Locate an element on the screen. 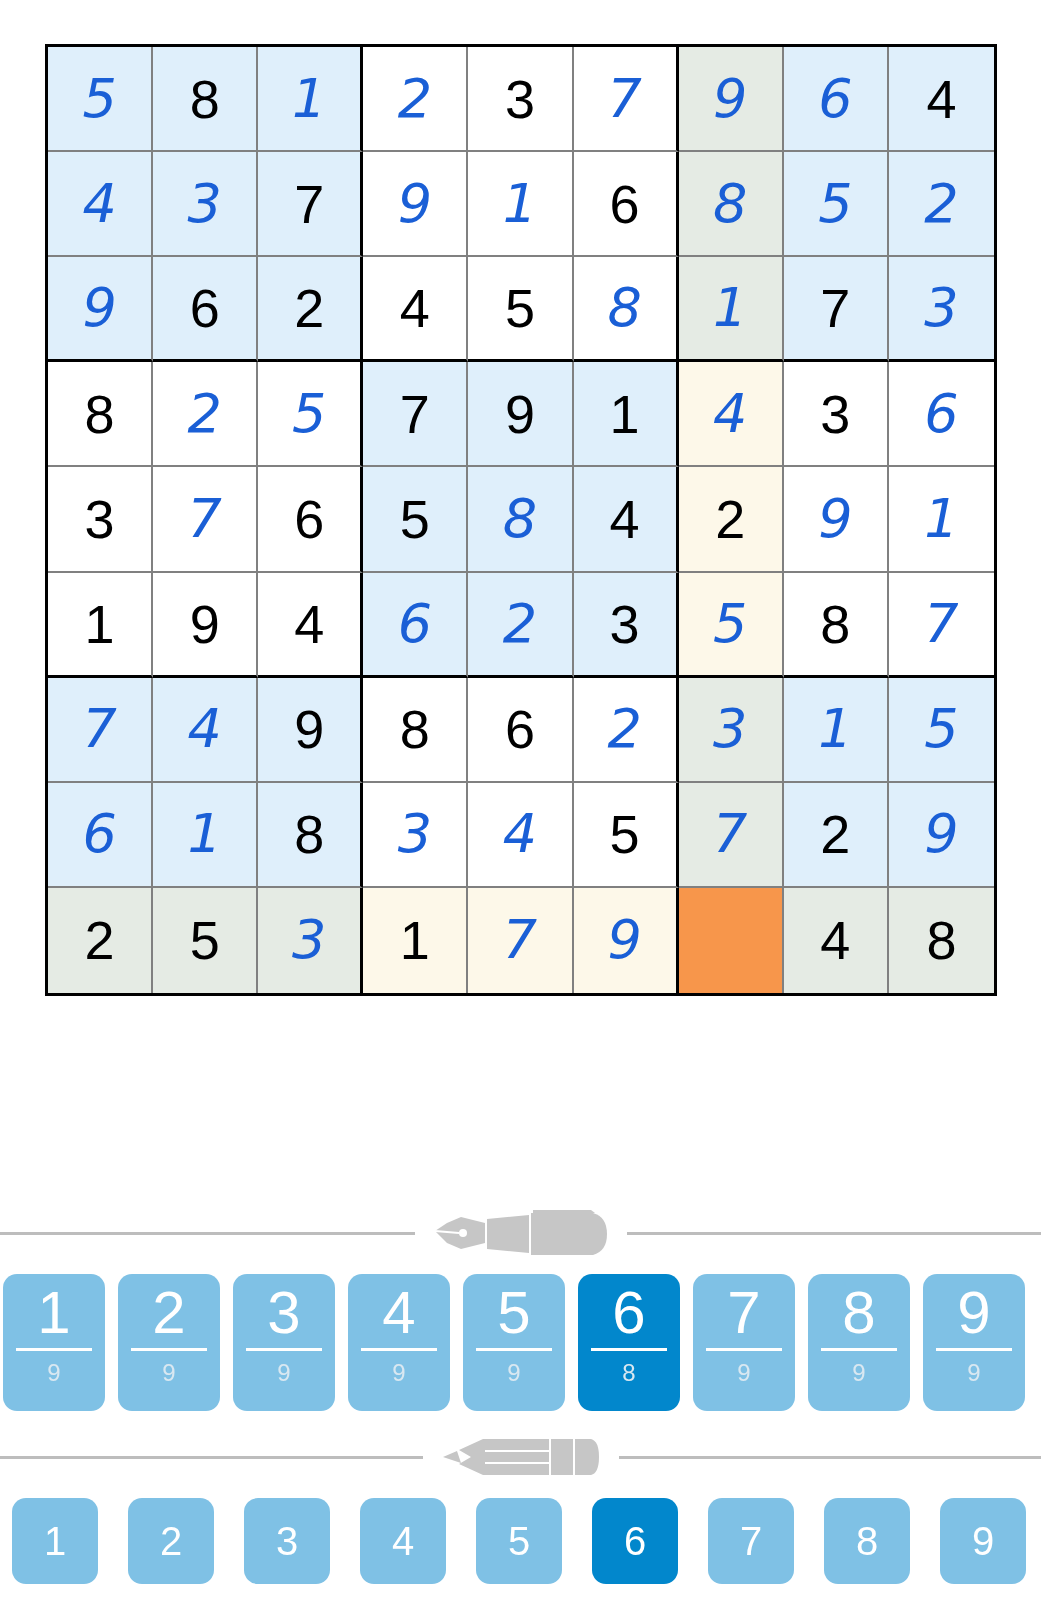 This screenshot has height=1600, width=1041. note-button: 6 is located at coordinates (635, 1541).